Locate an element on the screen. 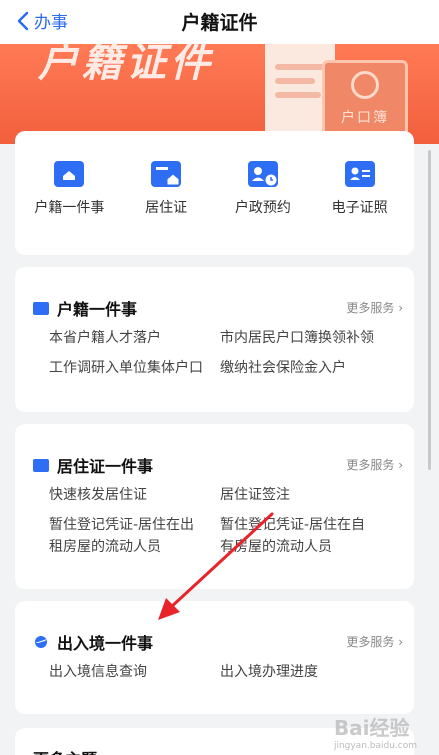  hero-banner: 户籍证件 户口簿 is located at coordinates (219, 94).